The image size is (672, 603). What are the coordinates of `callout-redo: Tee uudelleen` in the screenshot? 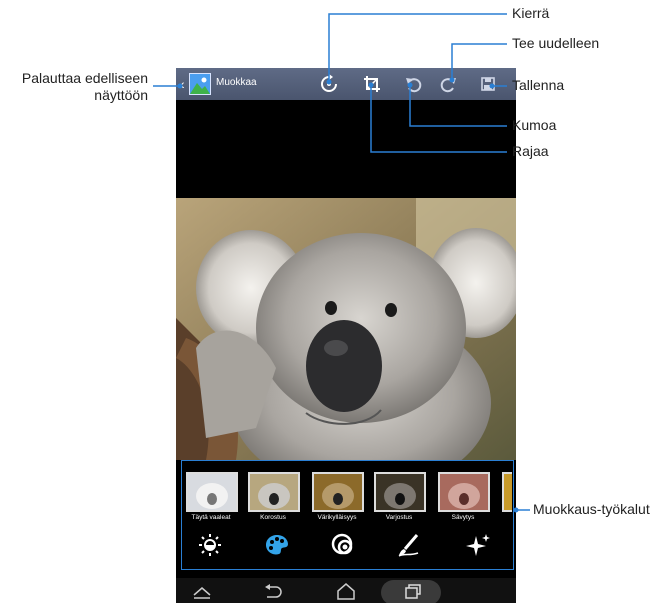 It's located at (556, 43).